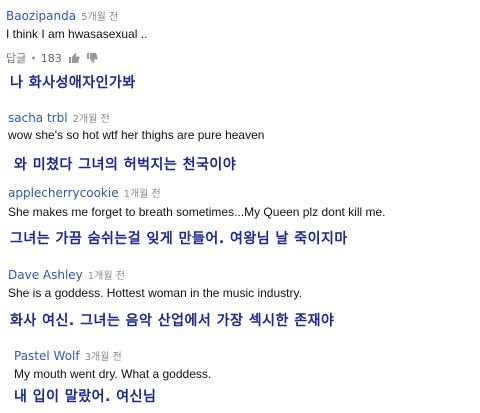 The image size is (480, 413). Describe the element at coordinates (45, 275) in the screenshot. I see `author-name: Dave Ashley` at that location.